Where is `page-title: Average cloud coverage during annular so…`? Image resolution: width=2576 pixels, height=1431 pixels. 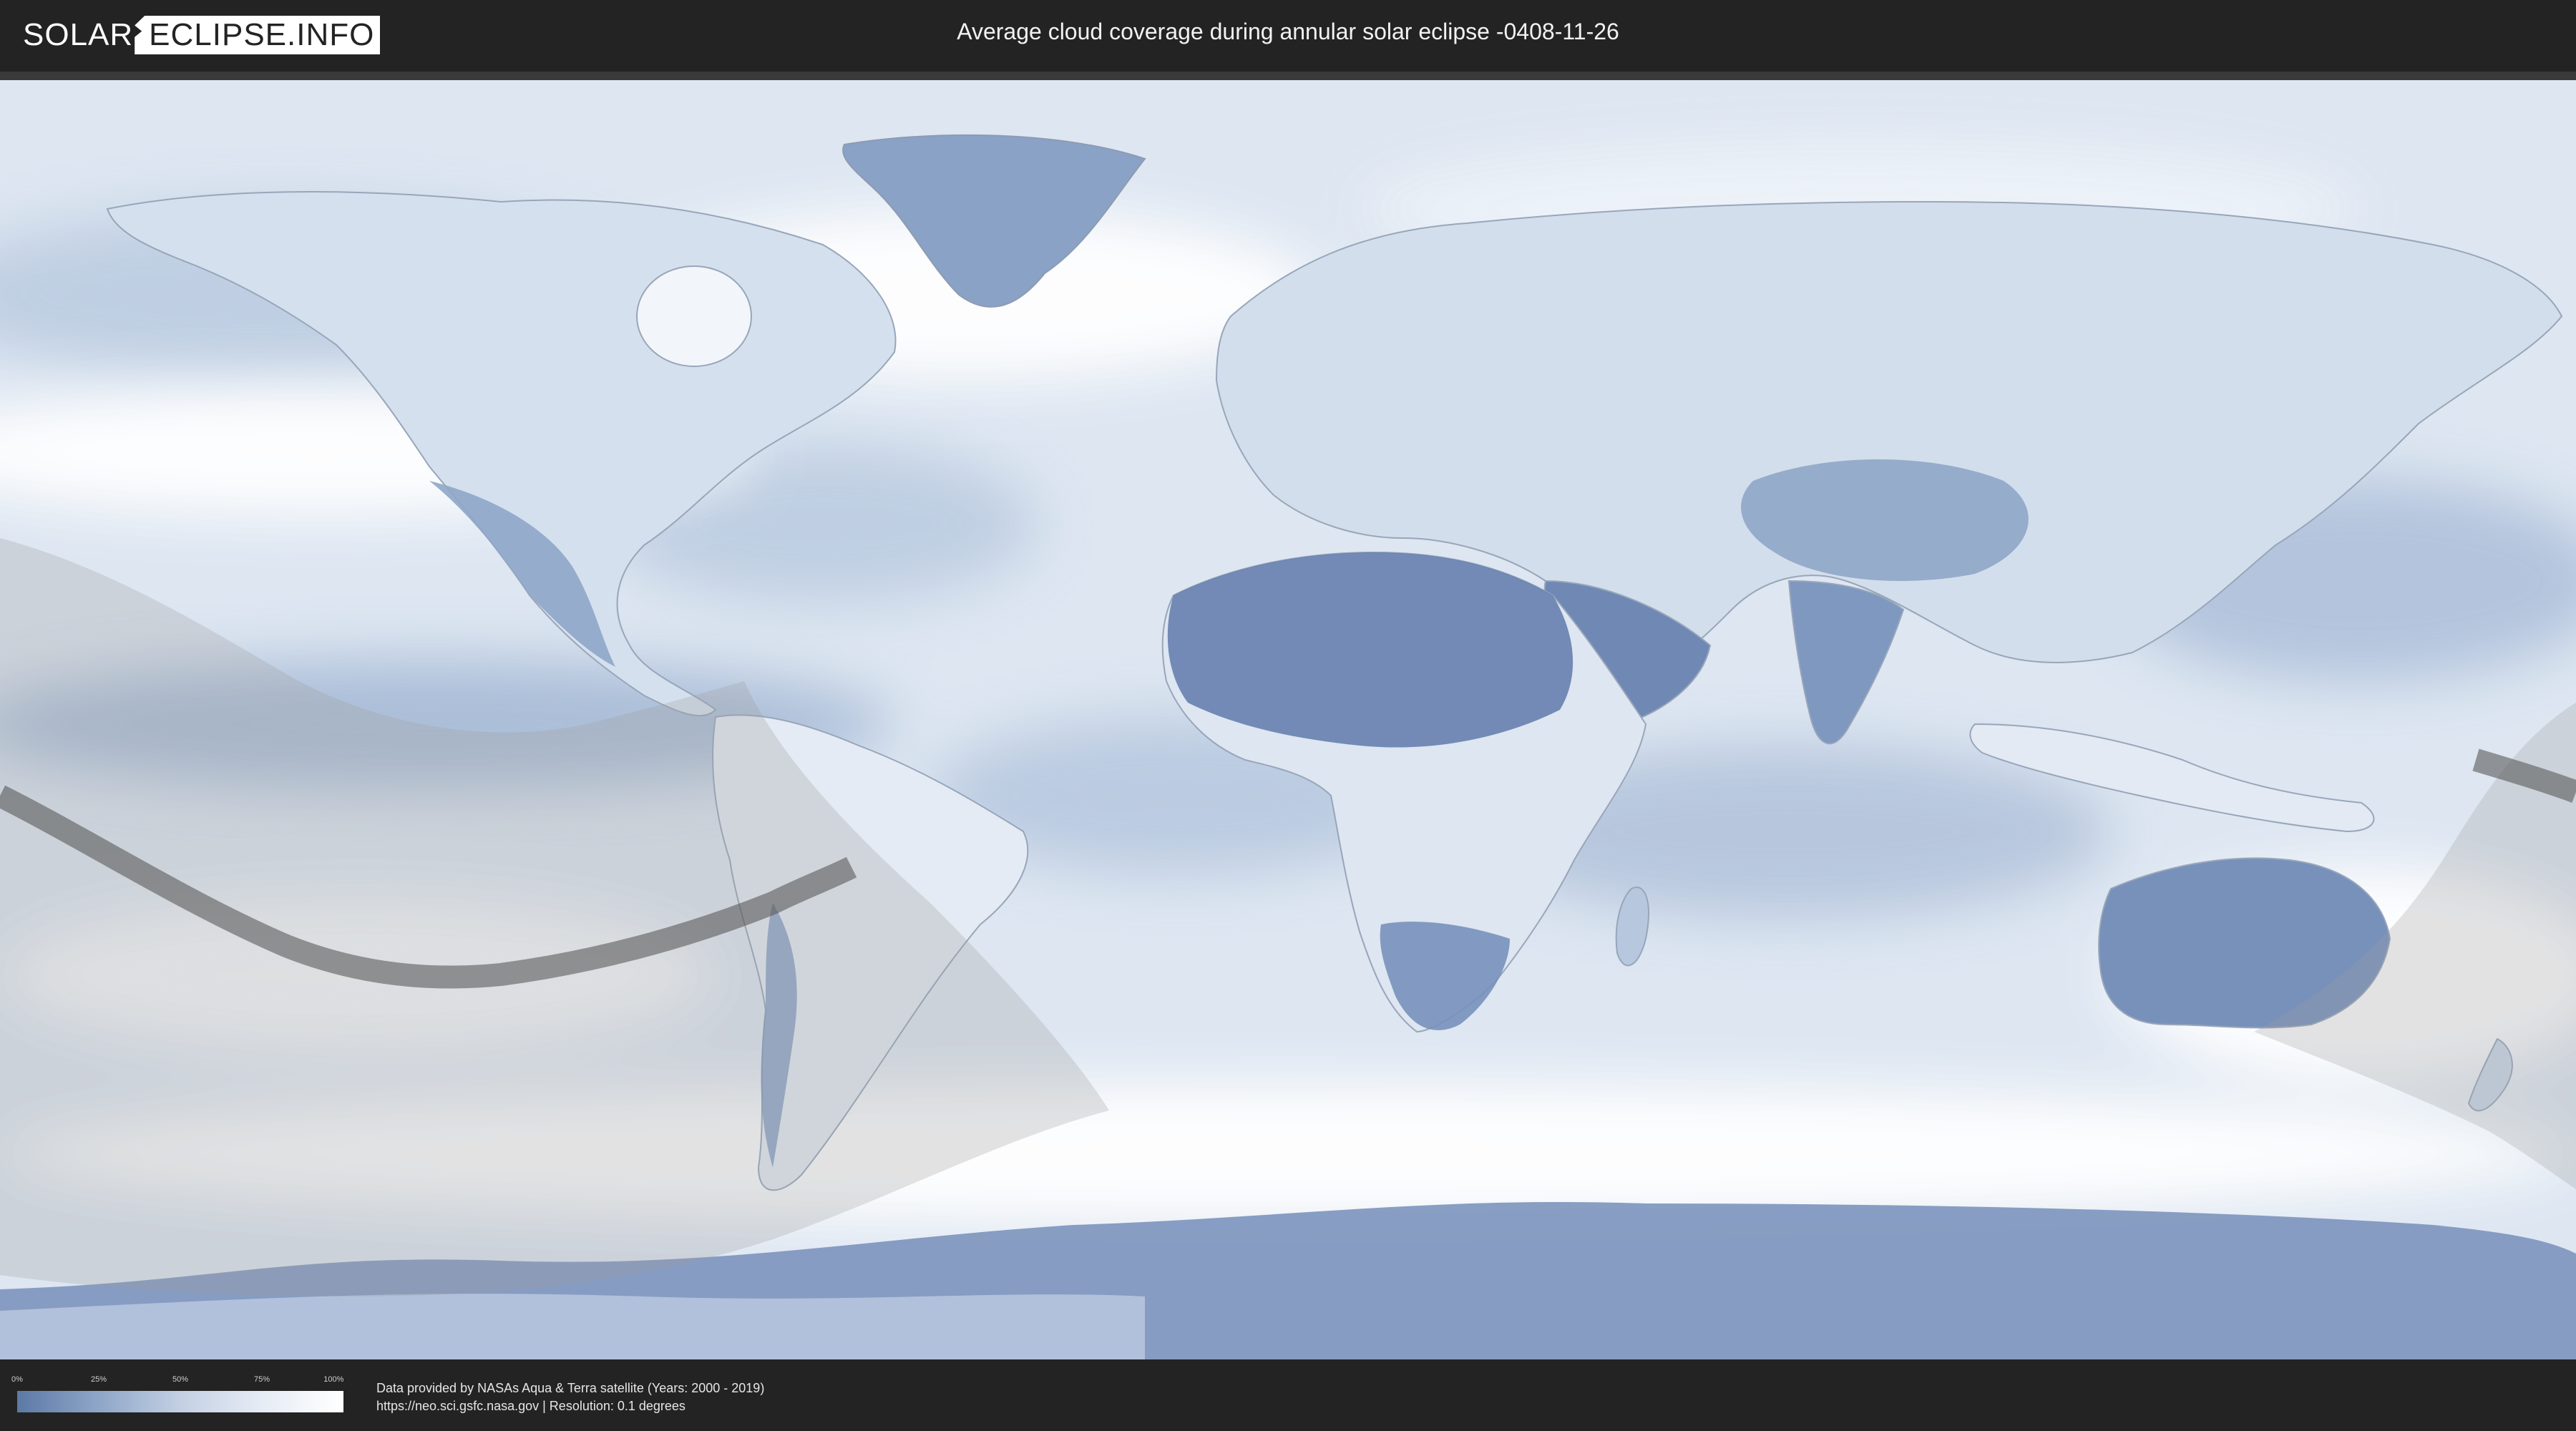
page-title: Average cloud coverage during annular so… is located at coordinates (1288, 31).